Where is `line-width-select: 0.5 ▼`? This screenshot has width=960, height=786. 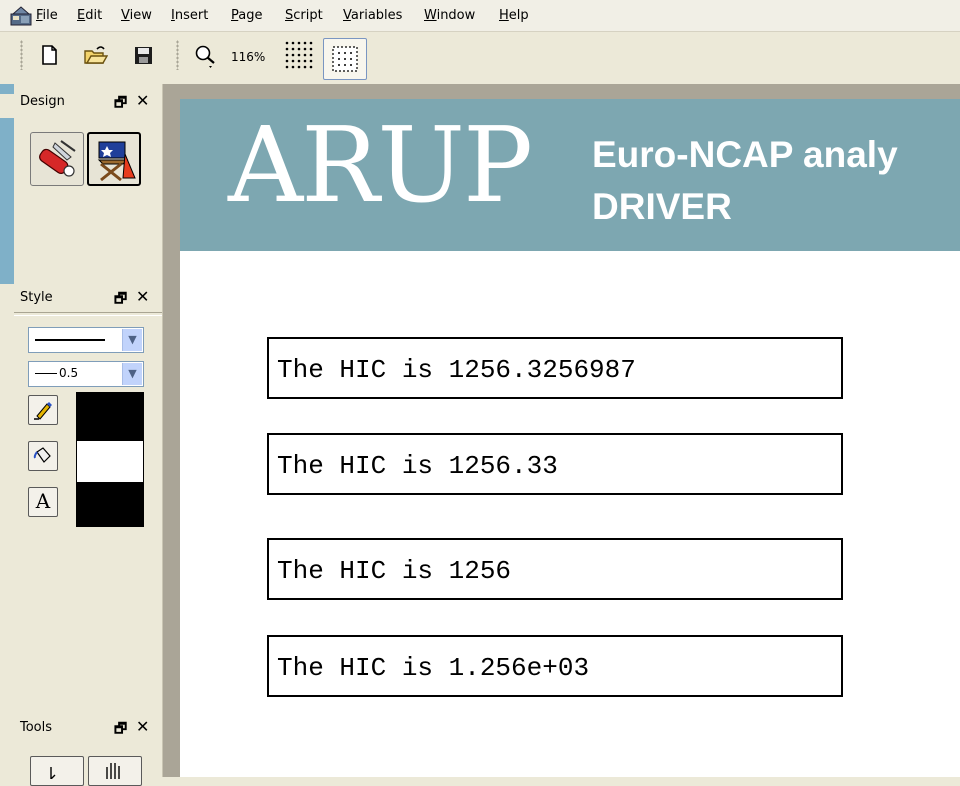
line-width-select: 0.5 ▼ is located at coordinates (86, 374).